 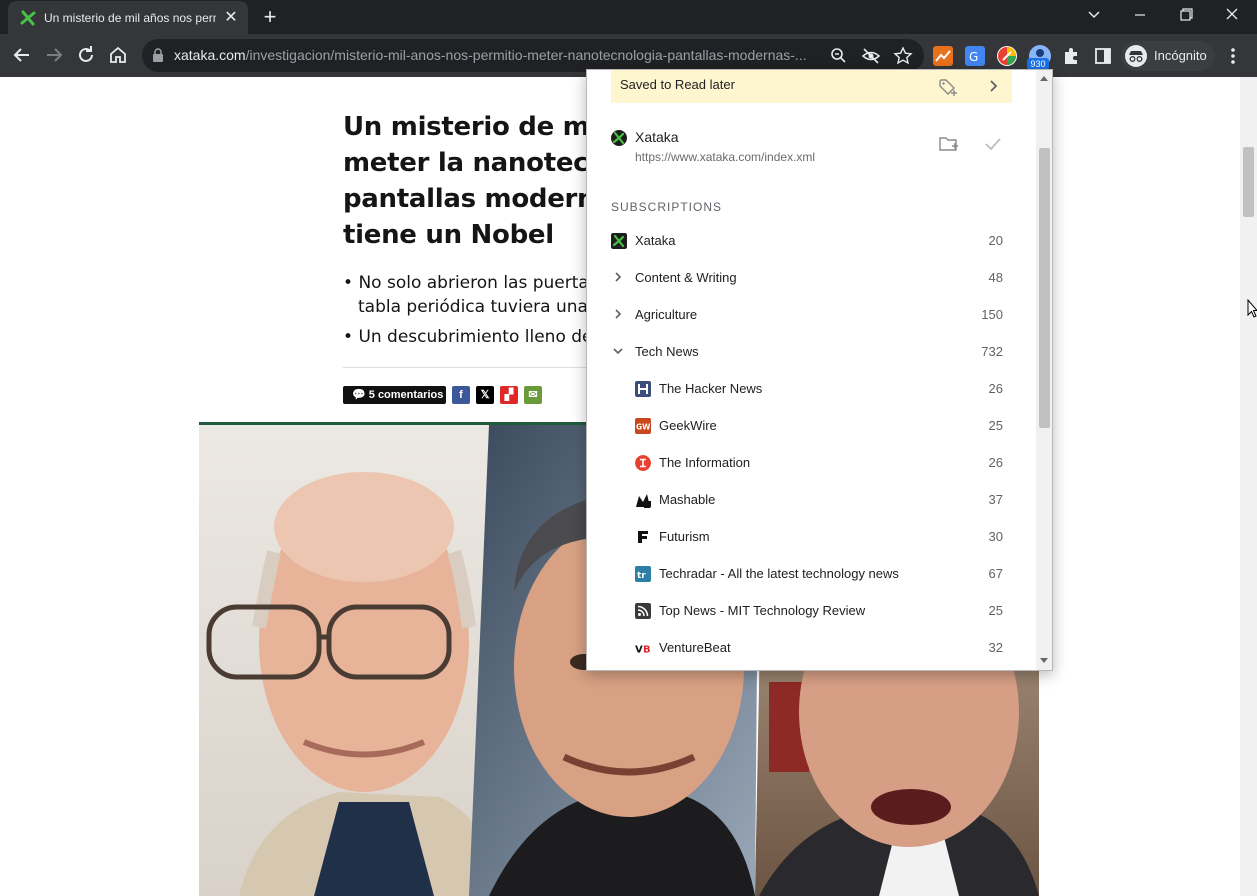 What do you see at coordinates (270, 17) in the screenshot?
I see `new-tab-button: +` at bounding box center [270, 17].